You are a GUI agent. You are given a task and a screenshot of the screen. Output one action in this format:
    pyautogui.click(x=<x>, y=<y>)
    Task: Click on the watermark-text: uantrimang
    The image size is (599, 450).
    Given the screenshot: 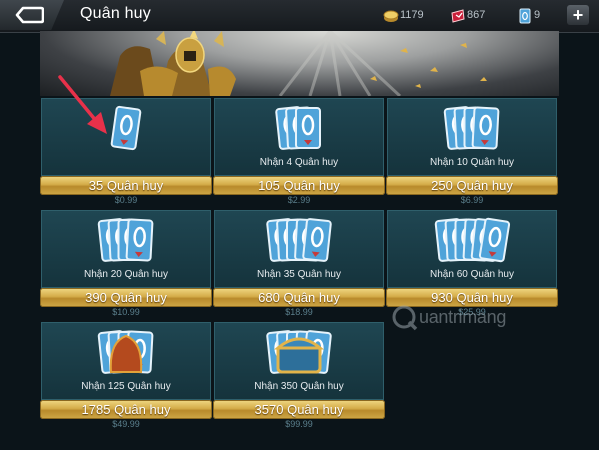 What is the action you would take?
    pyautogui.click(x=463, y=317)
    